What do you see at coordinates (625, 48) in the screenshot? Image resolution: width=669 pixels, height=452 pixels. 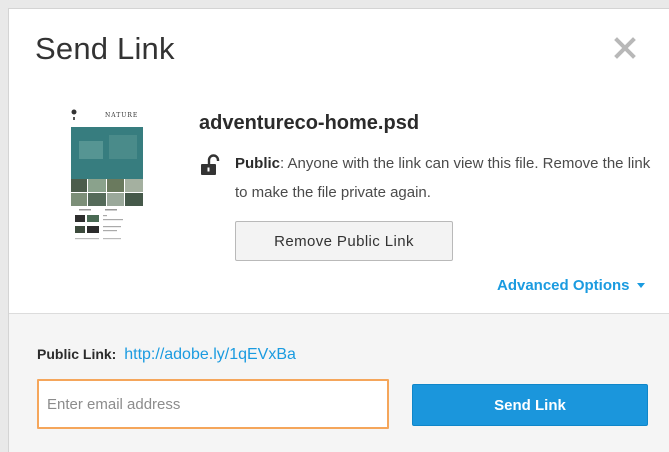 I see `close-icon` at bounding box center [625, 48].